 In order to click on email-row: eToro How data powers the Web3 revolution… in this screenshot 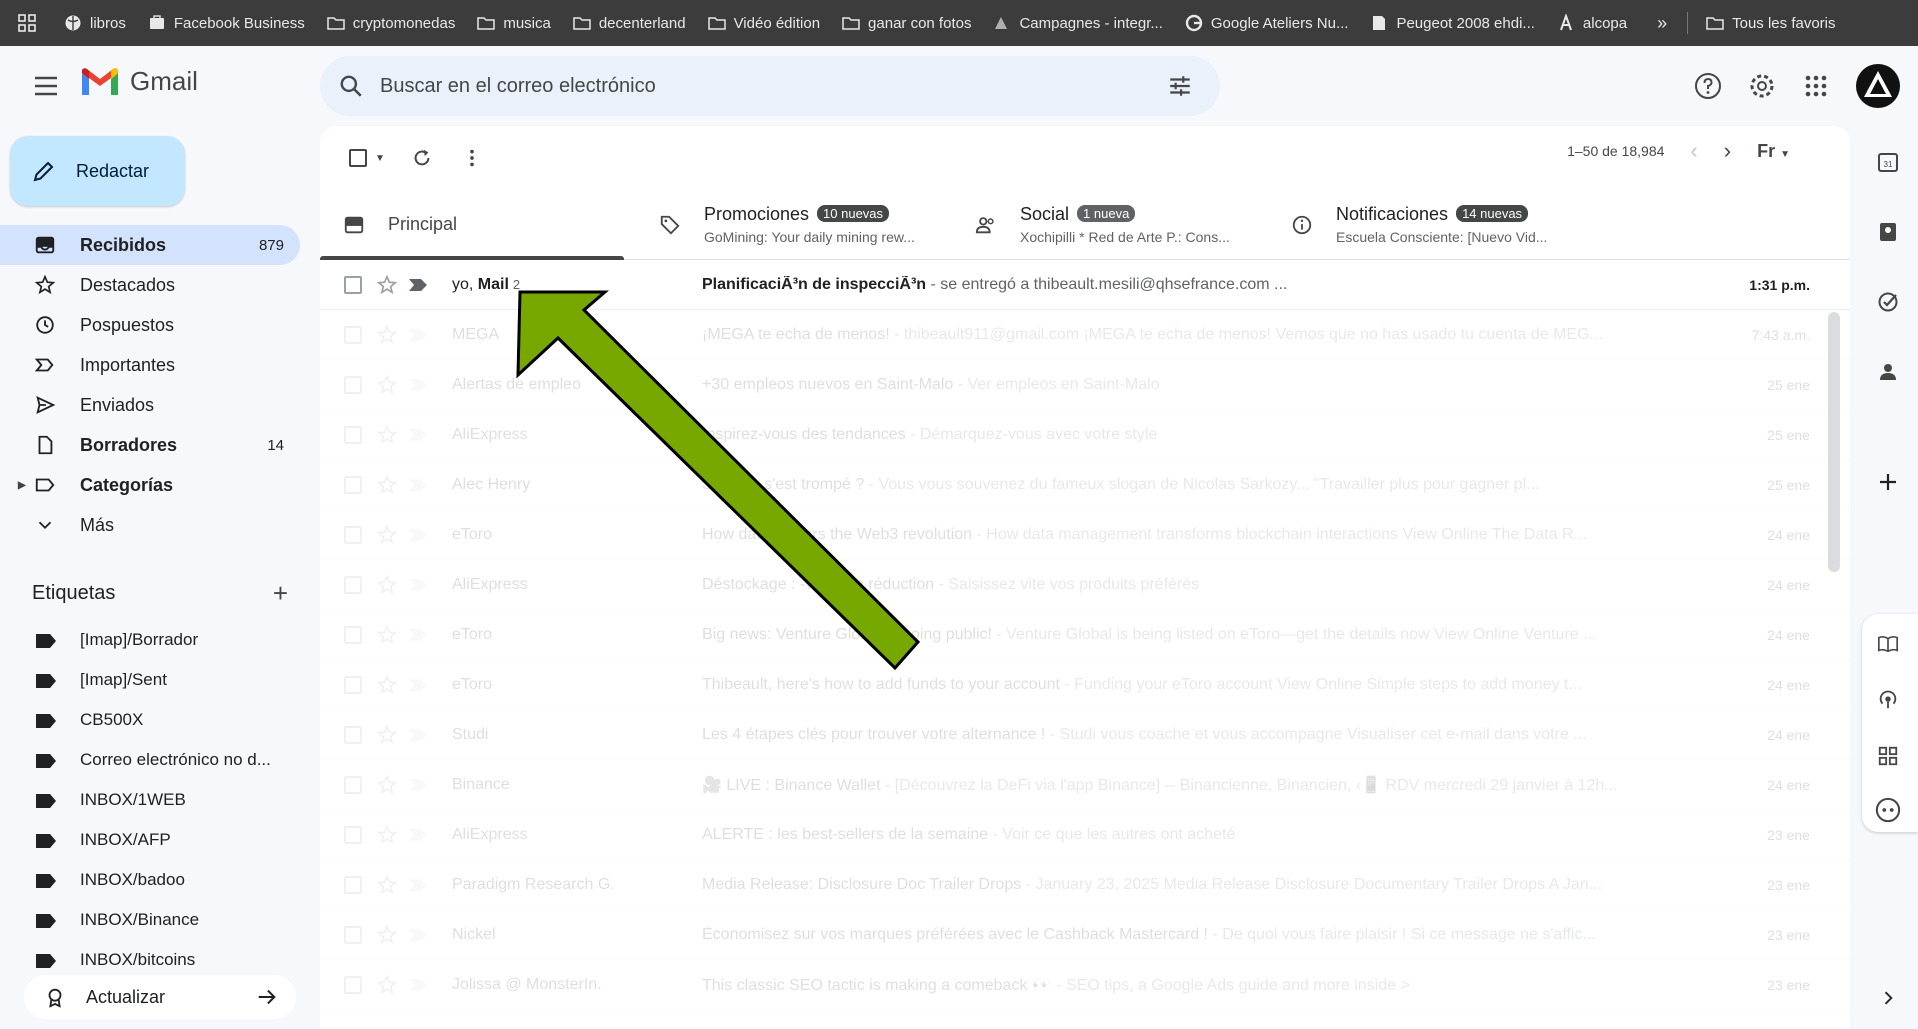, I will do `click(1085, 535)`.